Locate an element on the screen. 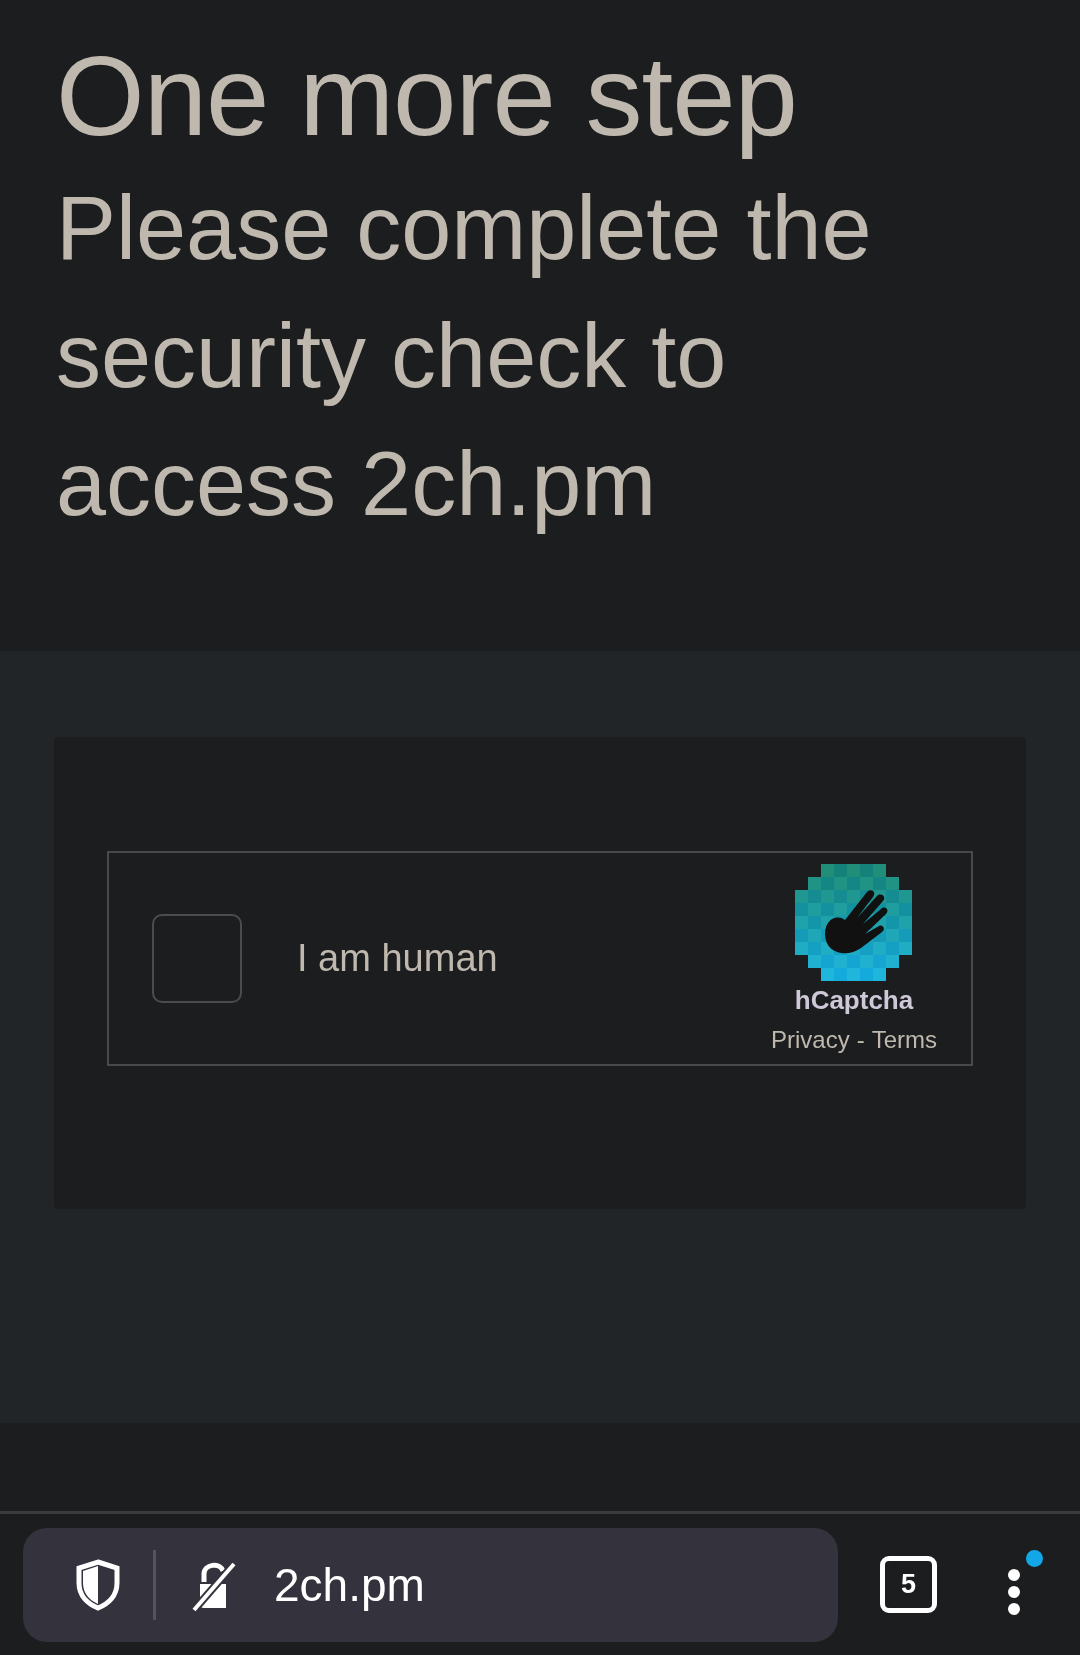 Image resolution: width=1080 pixels, height=1655 pixels. shield-icon is located at coordinates (98, 1584).